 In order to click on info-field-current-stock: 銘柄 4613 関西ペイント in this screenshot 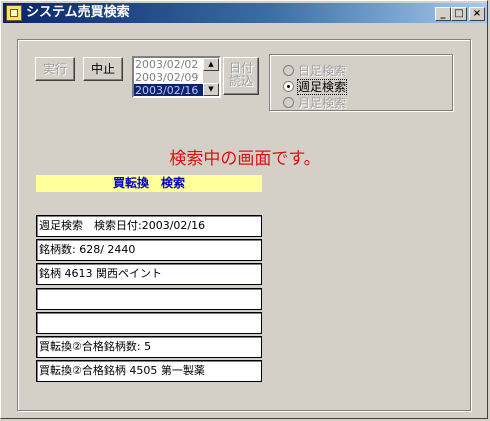, I will do `click(149, 274)`.